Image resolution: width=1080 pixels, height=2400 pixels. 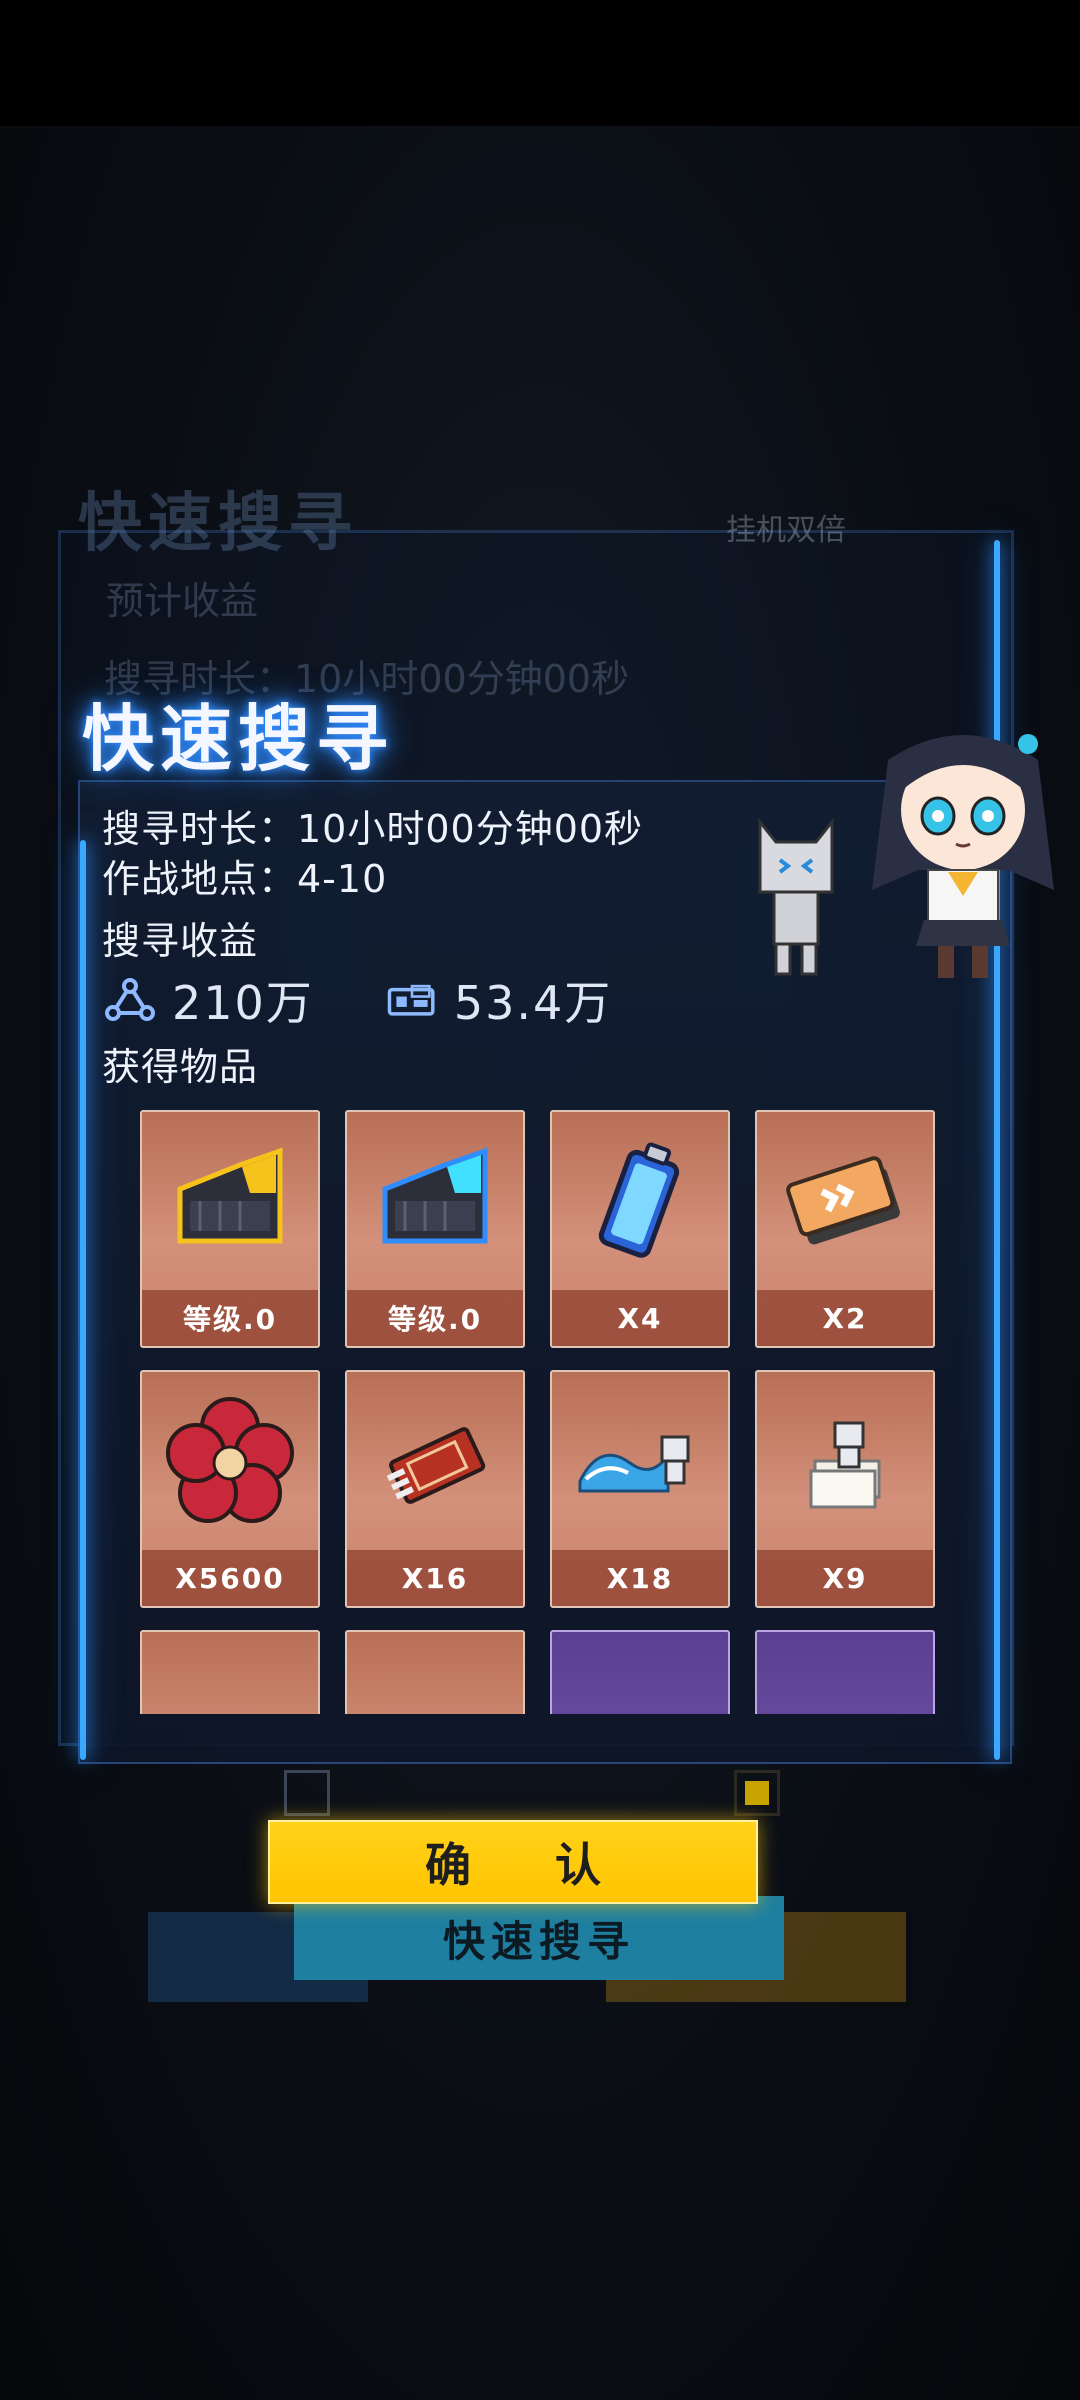 What do you see at coordinates (218, 524) in the screenshot?
I see `background-title: 快速搜寻` at bounding box center [218, 524].